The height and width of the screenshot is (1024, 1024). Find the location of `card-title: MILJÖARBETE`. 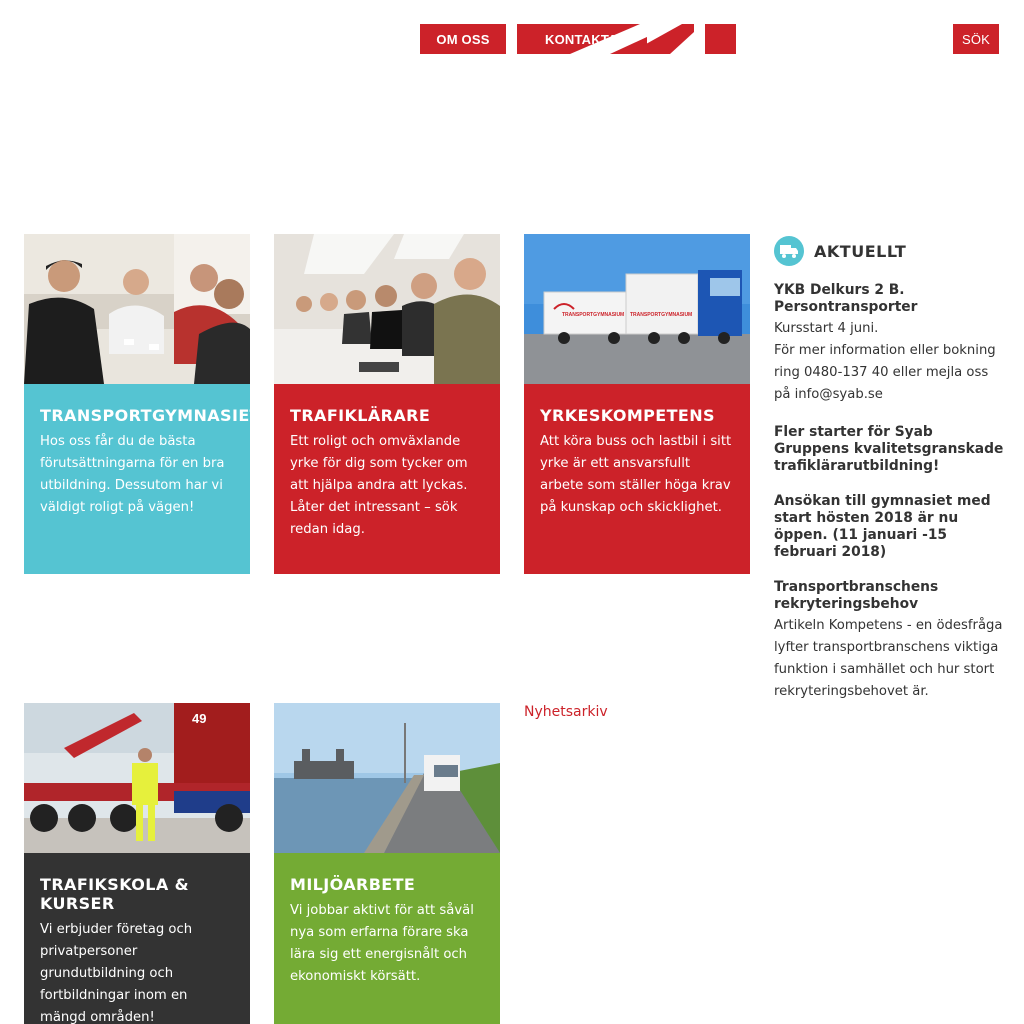

card-title: MILJÖARBETE is located at coordinates (353, 884).